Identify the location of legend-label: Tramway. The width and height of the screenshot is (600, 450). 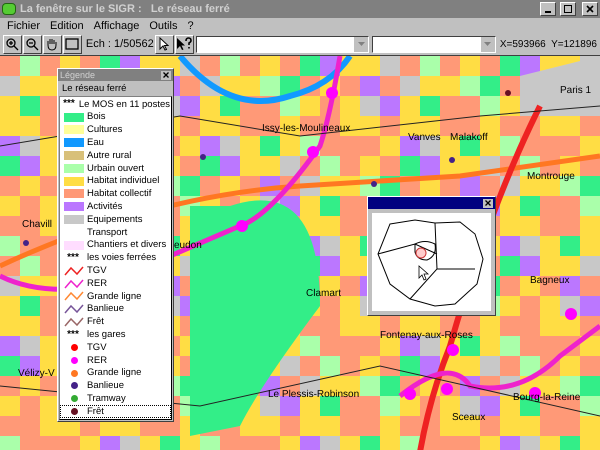
(106, 399).